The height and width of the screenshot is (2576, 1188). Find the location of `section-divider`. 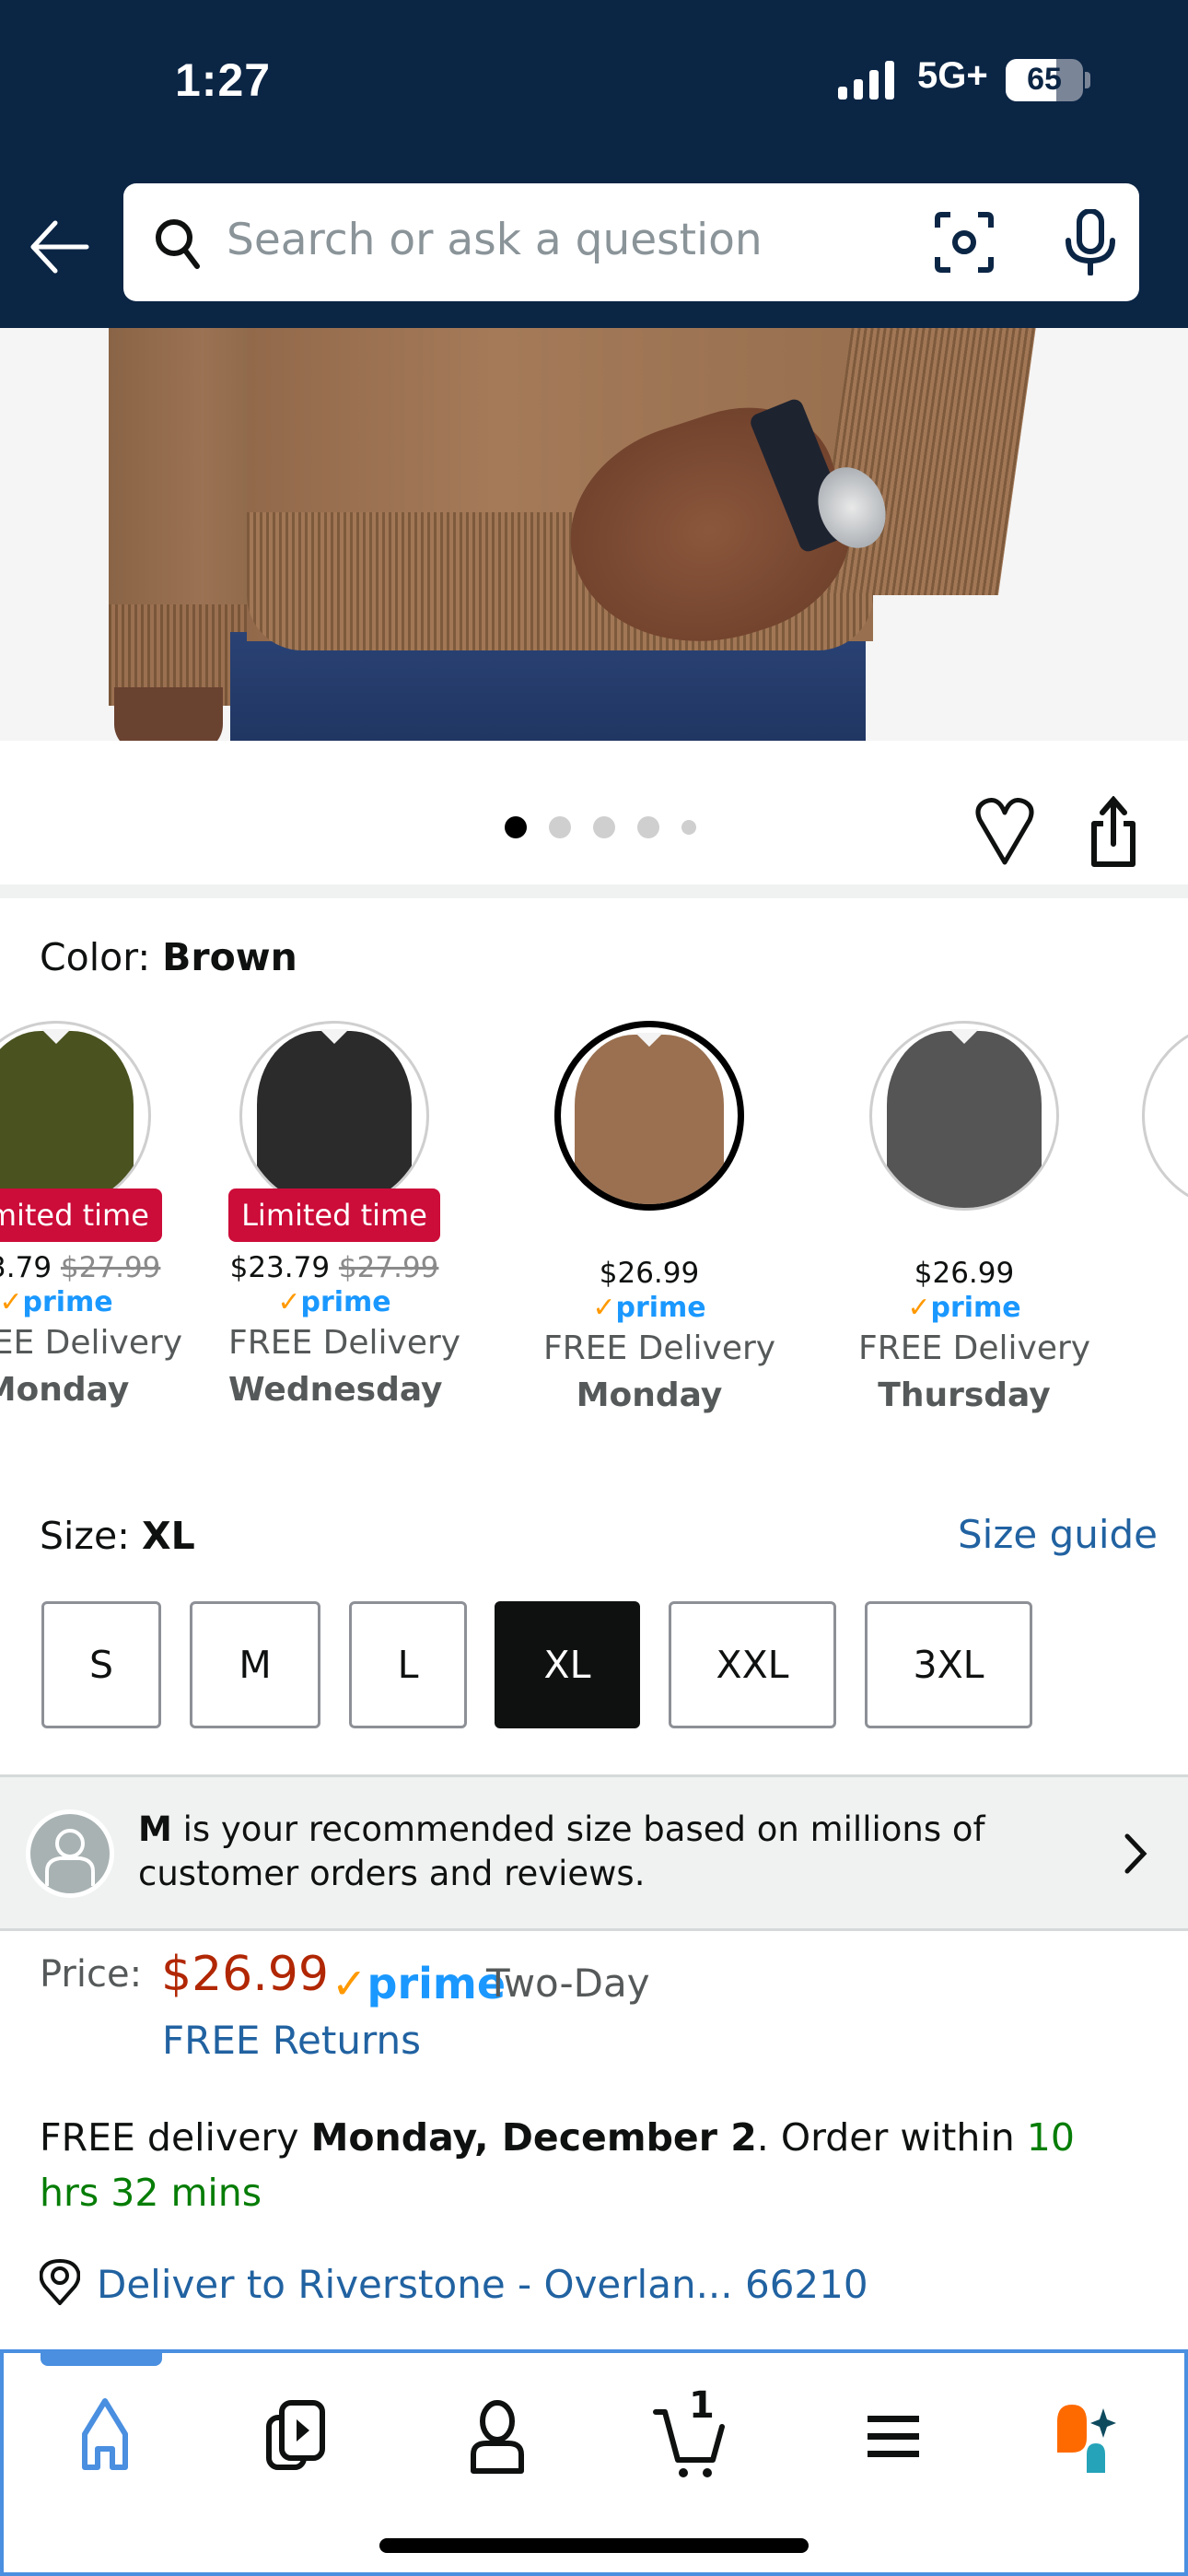

section-divider is located at coordinates (594, 891).